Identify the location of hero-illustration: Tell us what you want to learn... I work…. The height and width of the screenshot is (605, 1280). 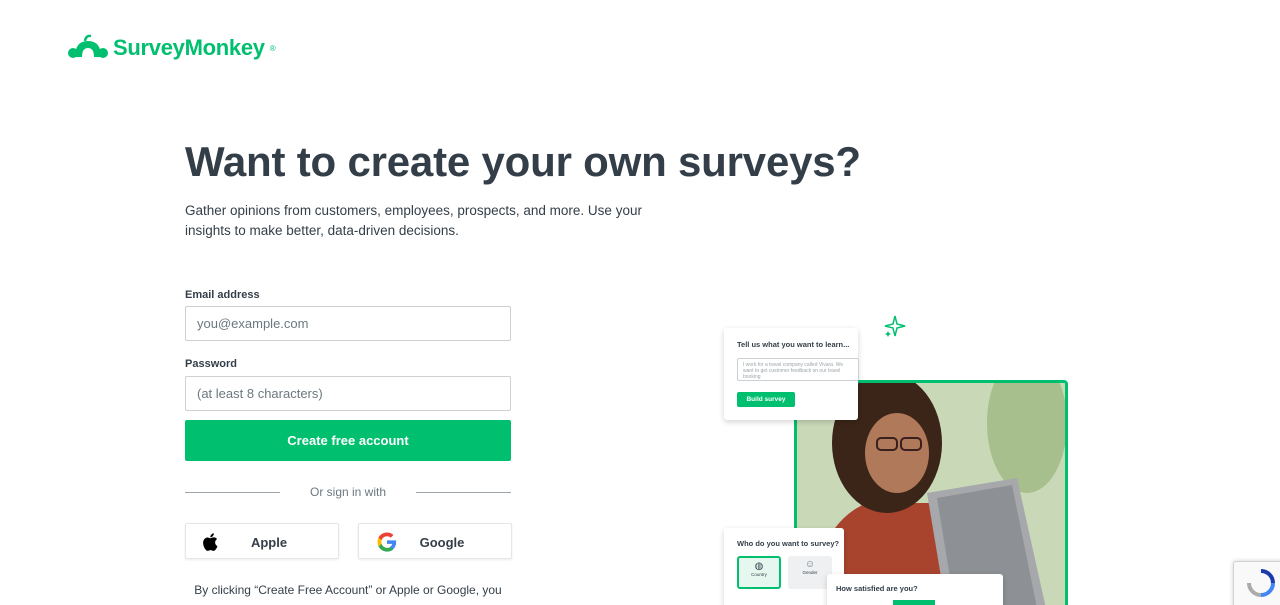
(900, 457).